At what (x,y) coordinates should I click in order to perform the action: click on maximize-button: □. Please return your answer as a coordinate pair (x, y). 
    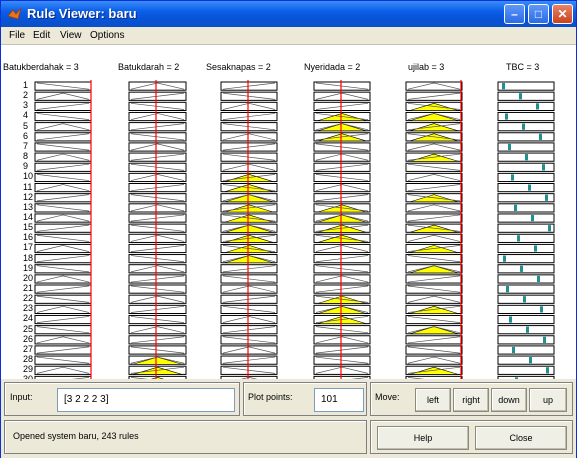
    Looking at the image, I should click on (538, 14).